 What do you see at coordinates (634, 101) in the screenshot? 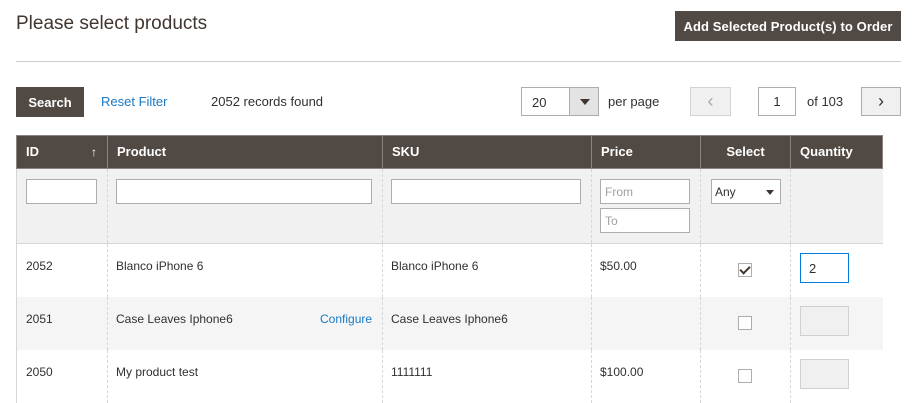
I see `per-page-label: per page` at bounding box center [634, 101].